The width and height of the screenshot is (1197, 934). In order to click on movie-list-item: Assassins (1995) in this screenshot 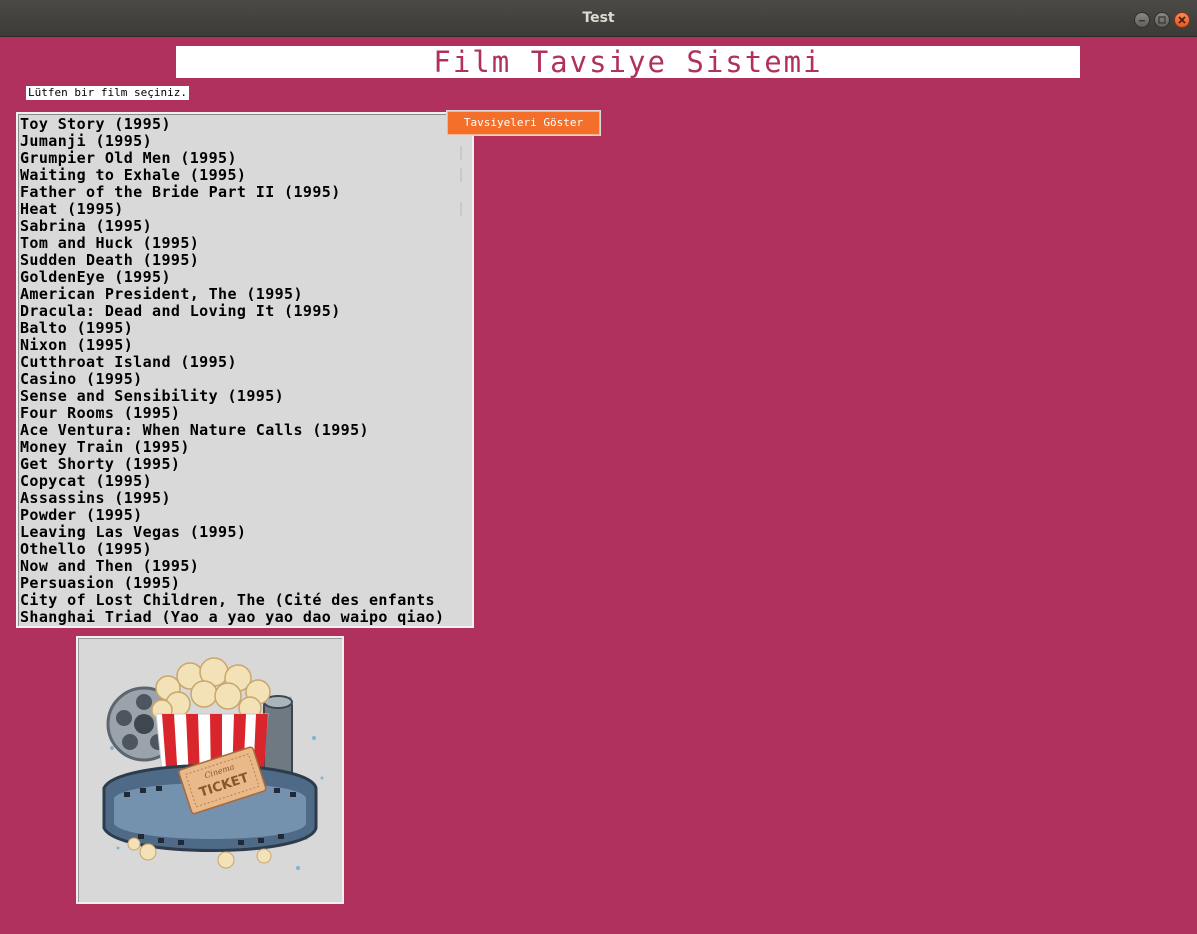, I will do `click(246, 498)`.